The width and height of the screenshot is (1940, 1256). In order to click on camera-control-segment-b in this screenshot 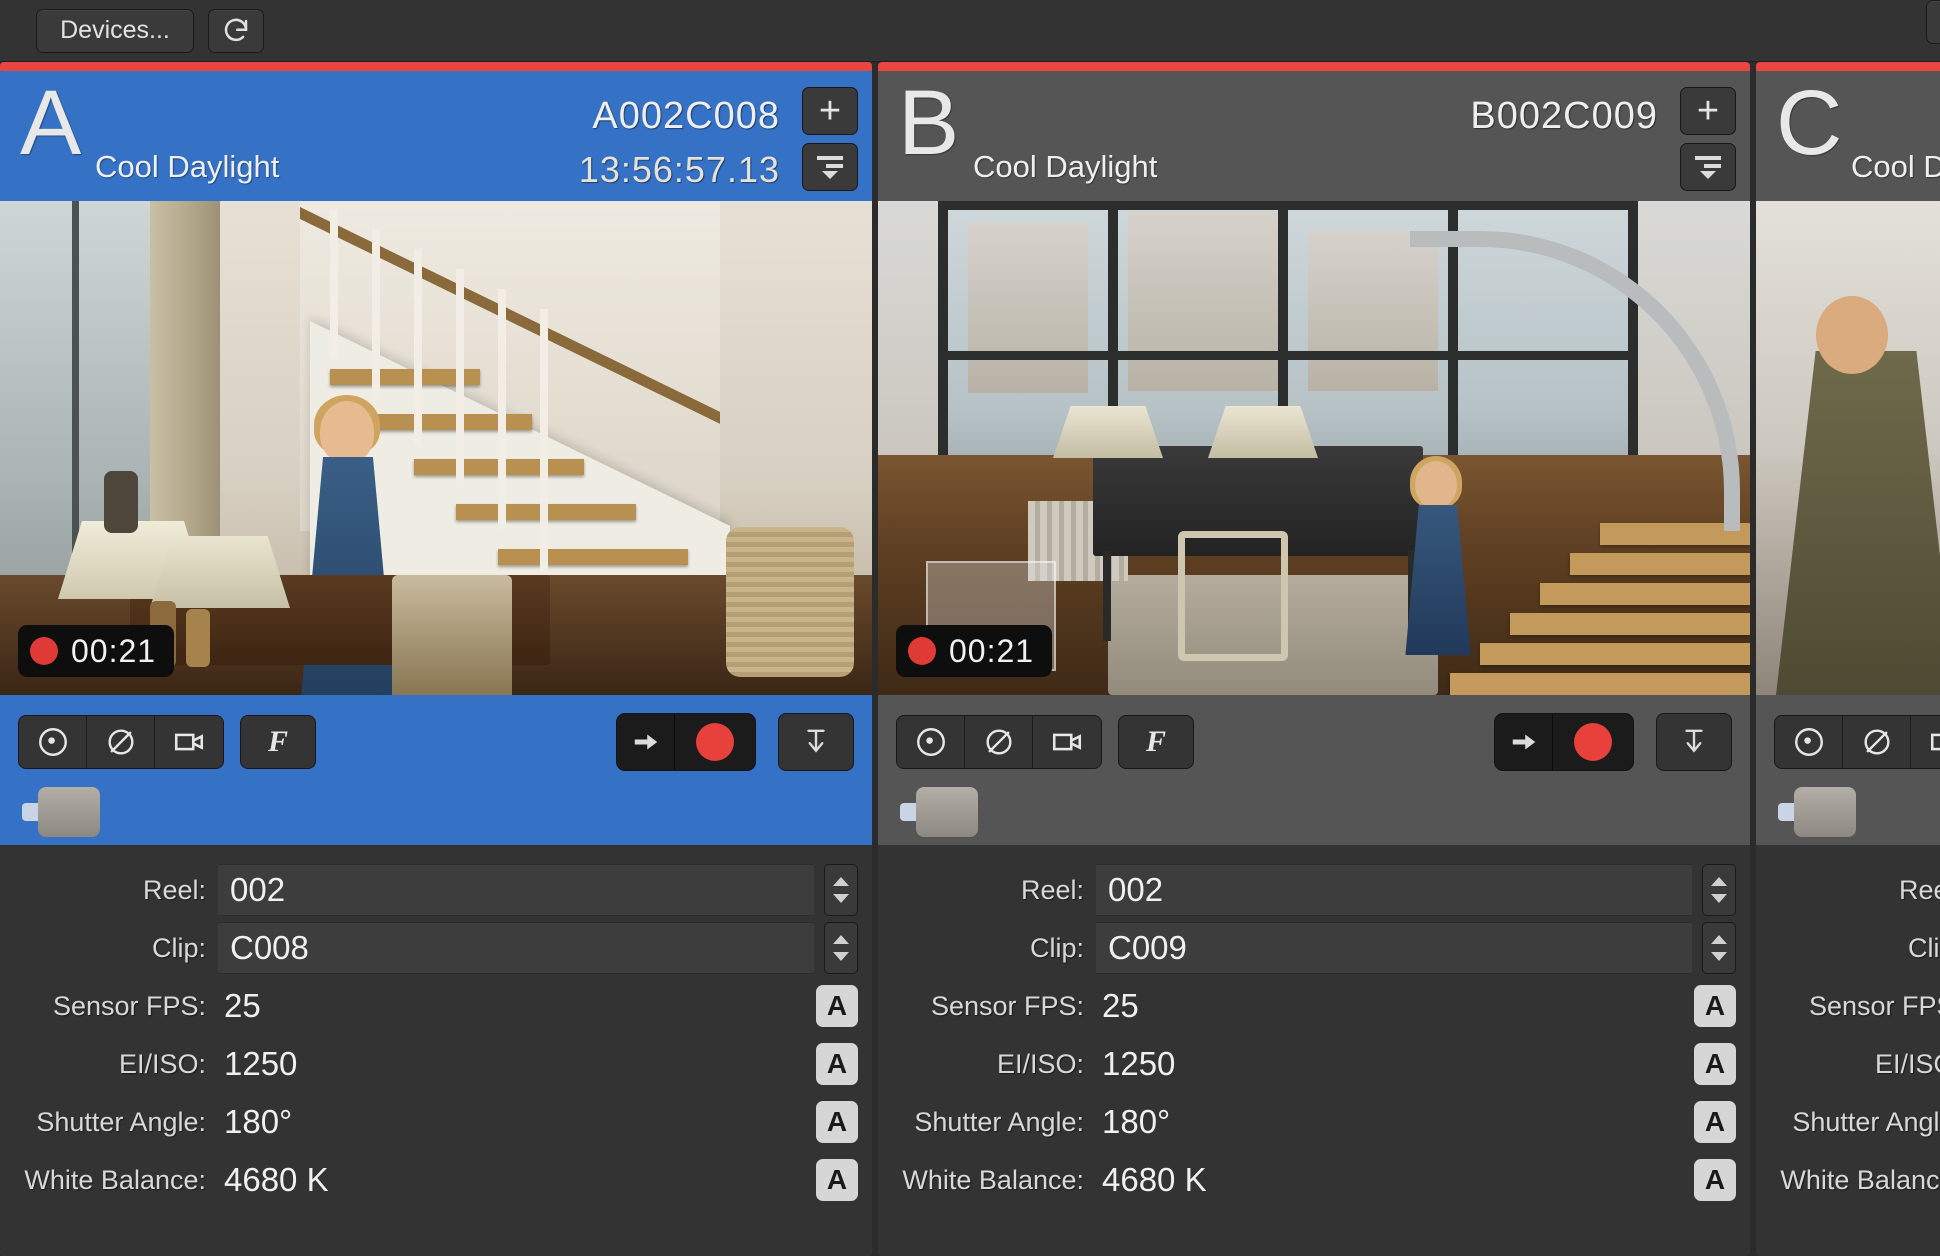, I will do `click(999, 742)`.